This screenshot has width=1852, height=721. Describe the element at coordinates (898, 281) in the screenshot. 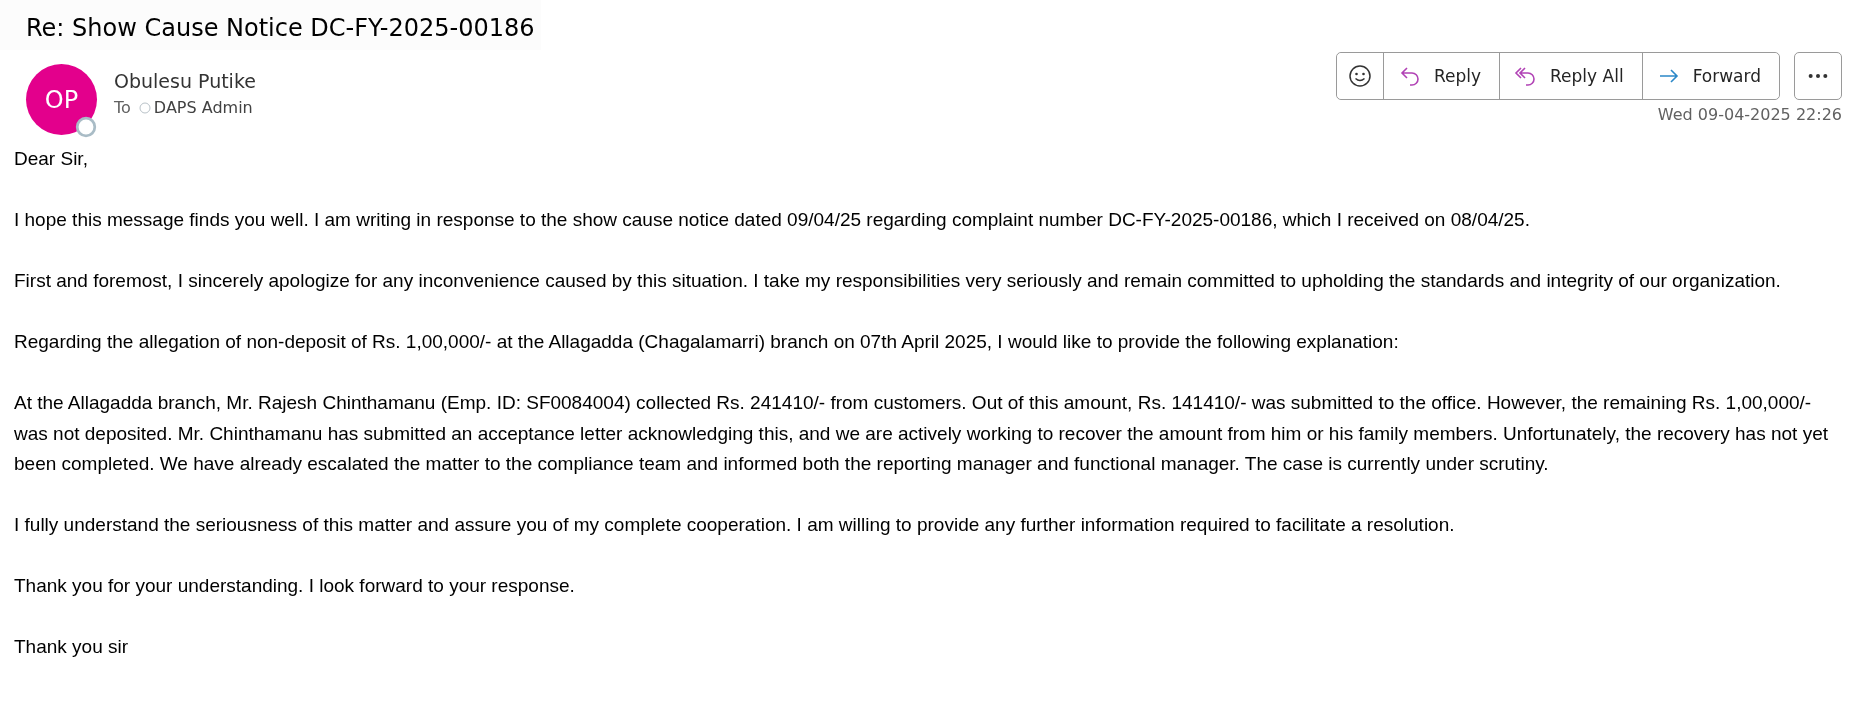

I see `body-paragraph: First and foremost, I sincerely apologize for any inconvenience caused by this situation. I take my responsibilities very seriously and remain committed to upholding the standards and integrity of our organization.` at that location.